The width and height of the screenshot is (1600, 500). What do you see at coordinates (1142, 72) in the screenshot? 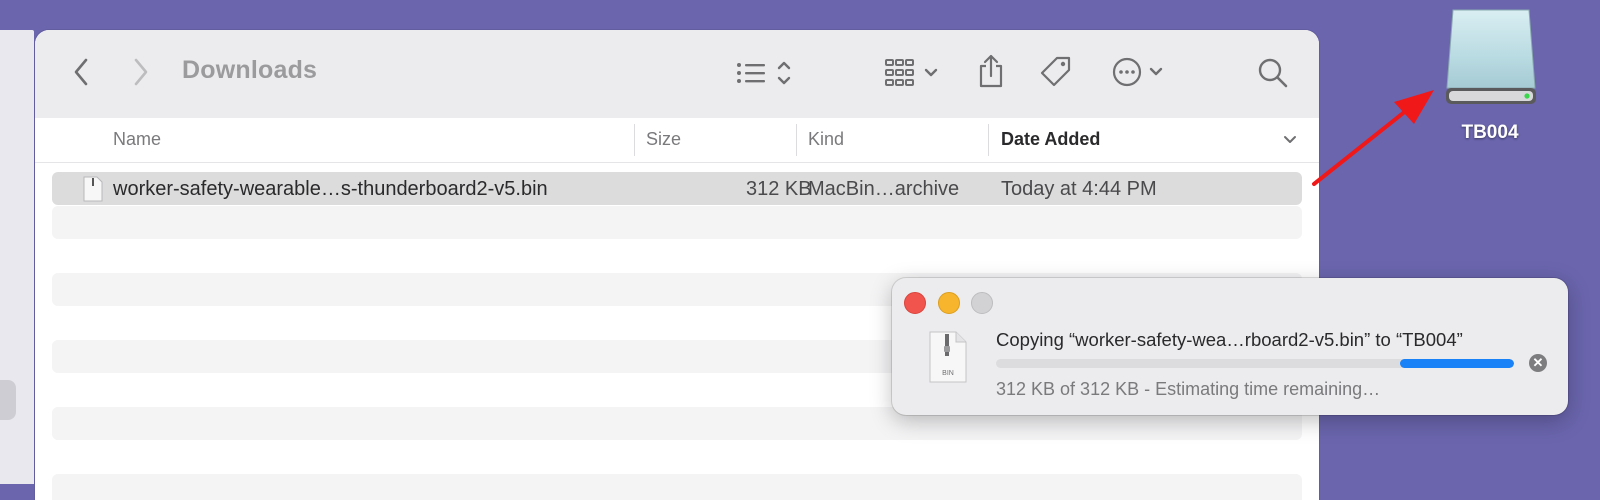
I see `ellipsis-circle-icon` at bounding box center [1142, 72].